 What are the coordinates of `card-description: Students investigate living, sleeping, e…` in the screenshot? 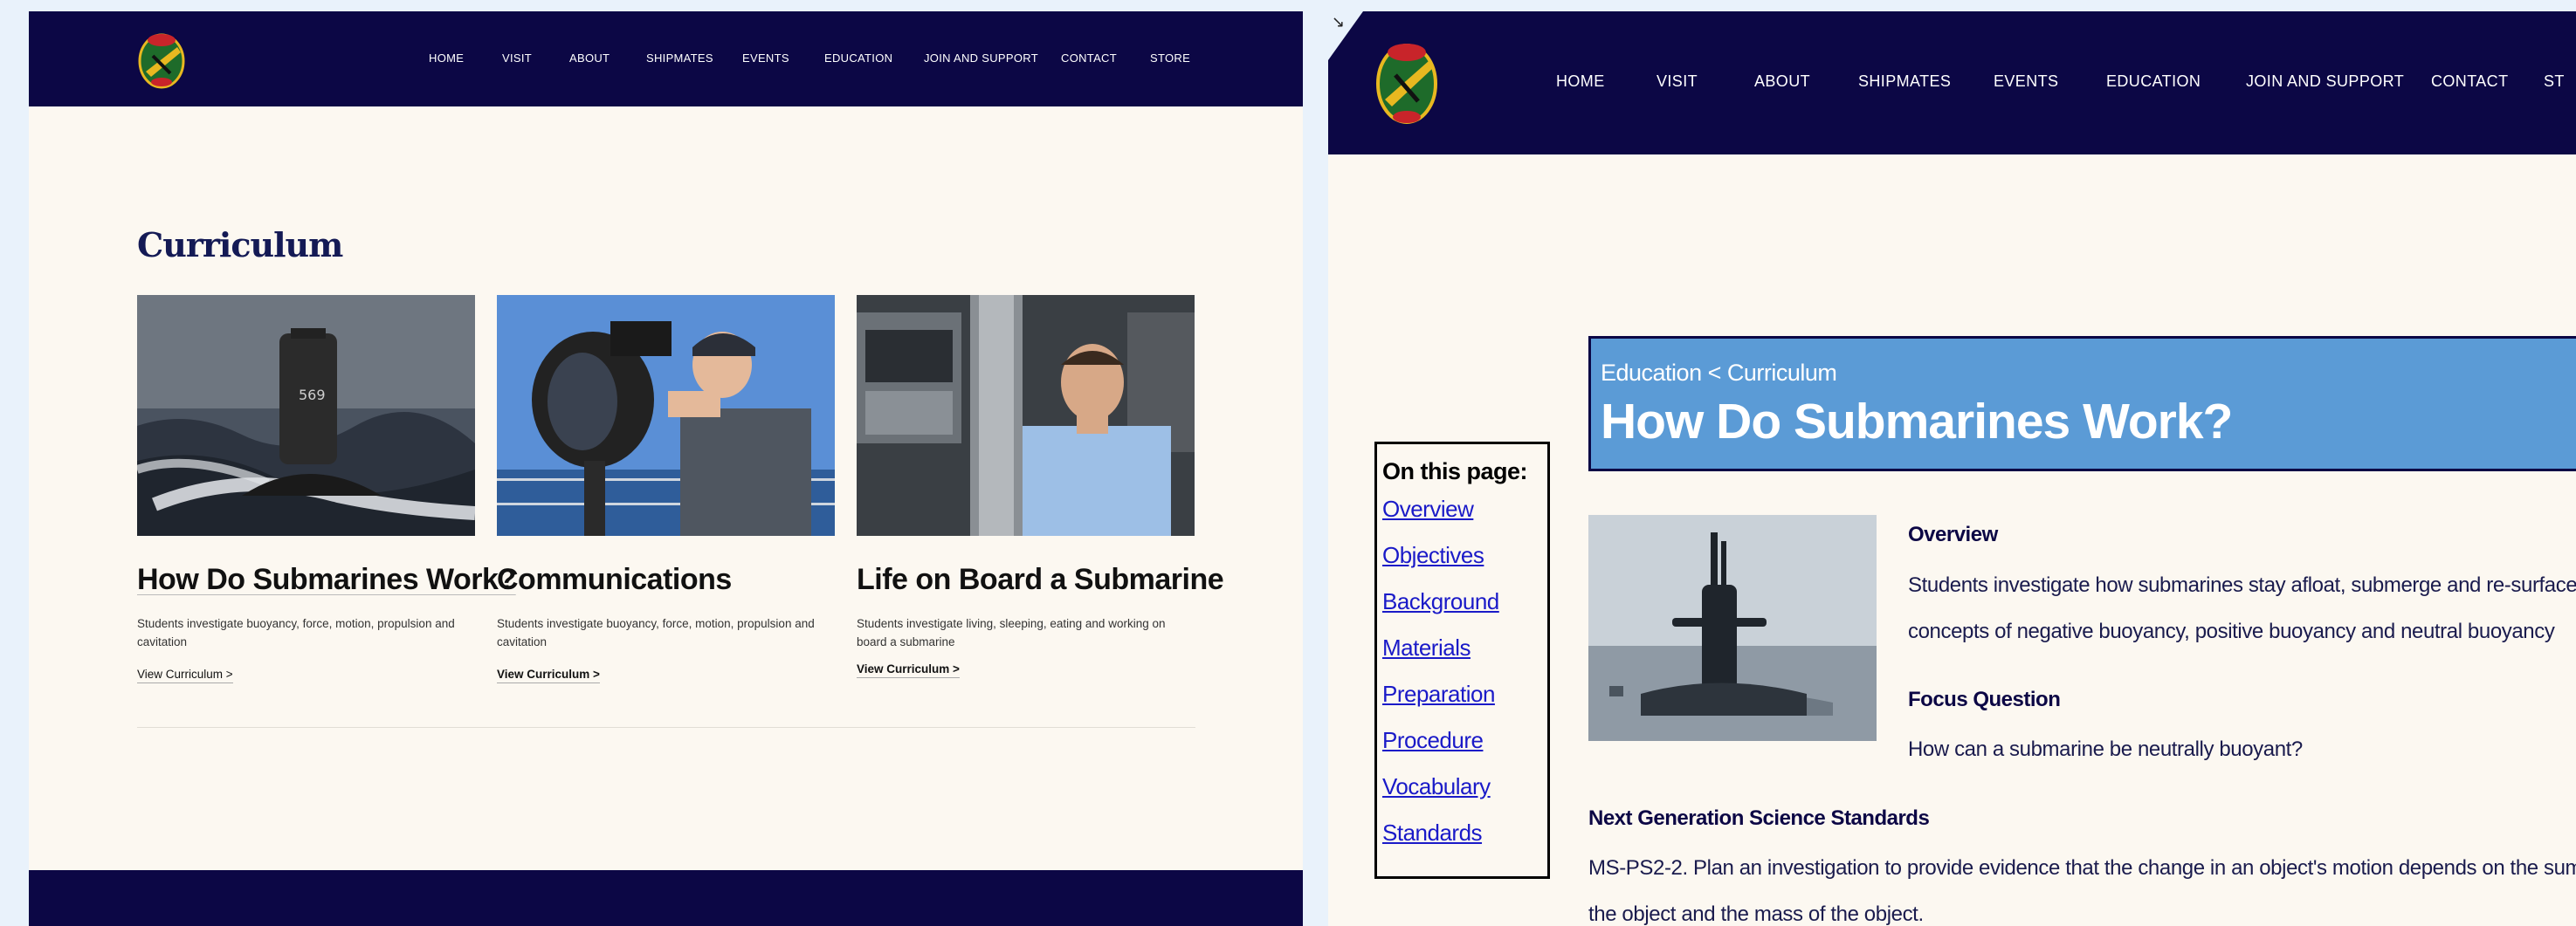 It's located at (1011, 632).